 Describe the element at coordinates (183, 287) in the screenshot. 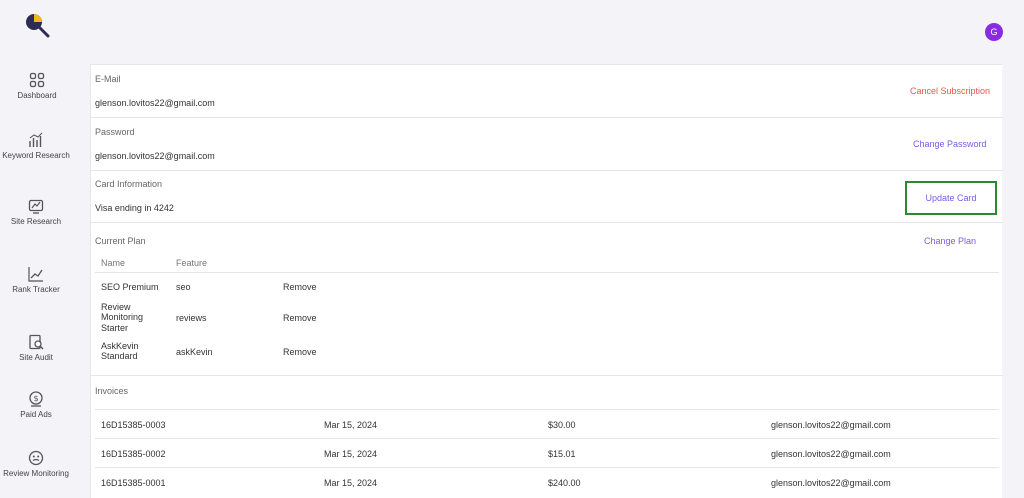

I see `plan-feature: seo` at that location.